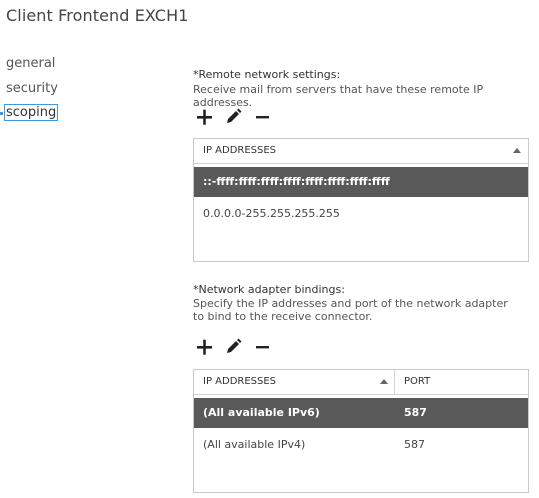 The image size is (539, 498). What do you see at coordinates (1, 113) in the screenshot?
I see `nav-selection-indicator` at bounding box center [1, 113].